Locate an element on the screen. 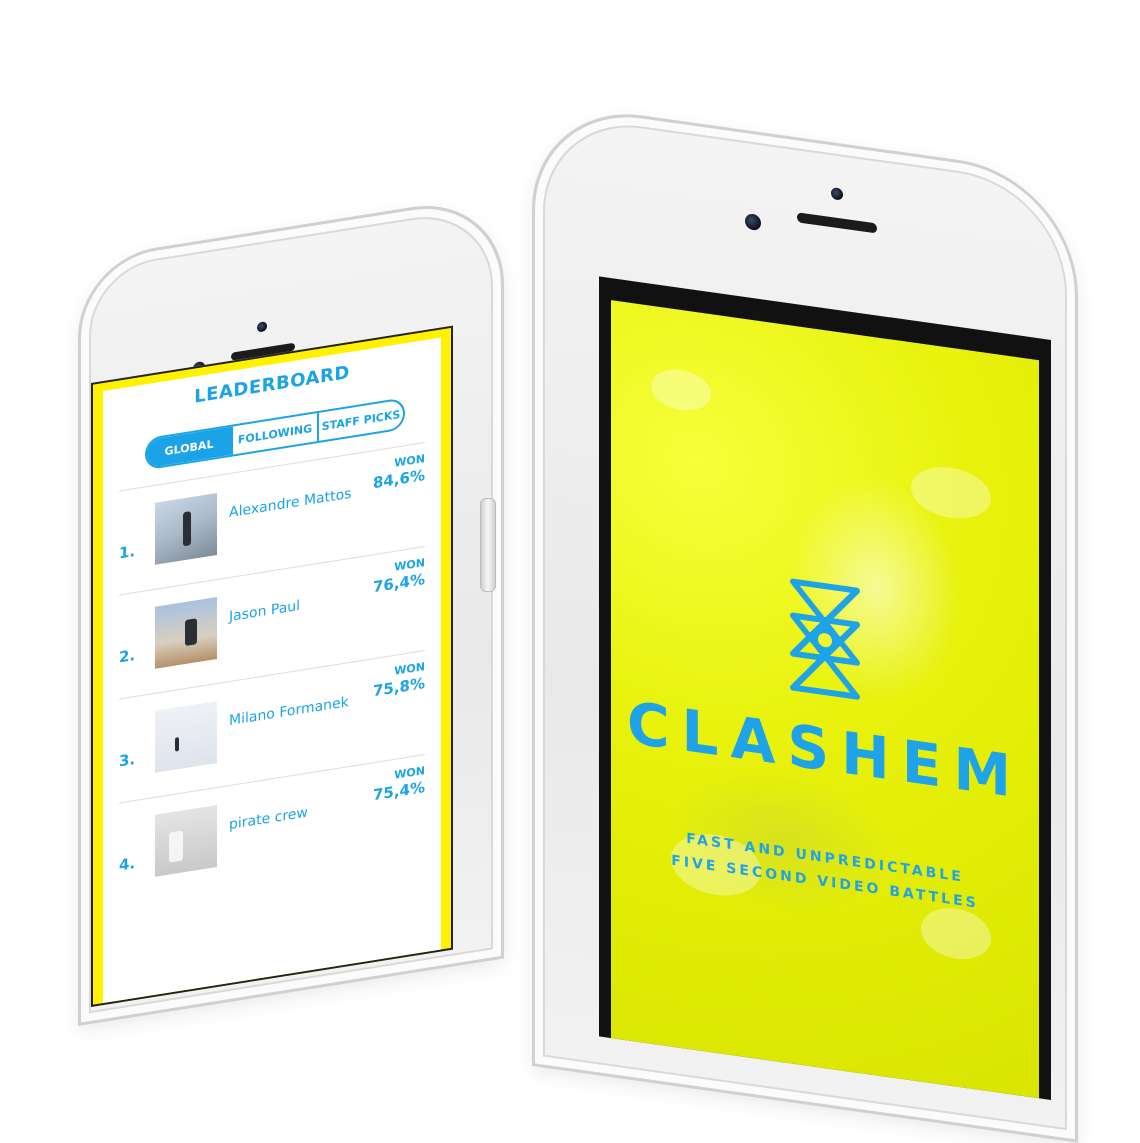 The width and height of the screenshot is (1140, 1143). won-percent: 75,4% is located at coordinates (398, 791).